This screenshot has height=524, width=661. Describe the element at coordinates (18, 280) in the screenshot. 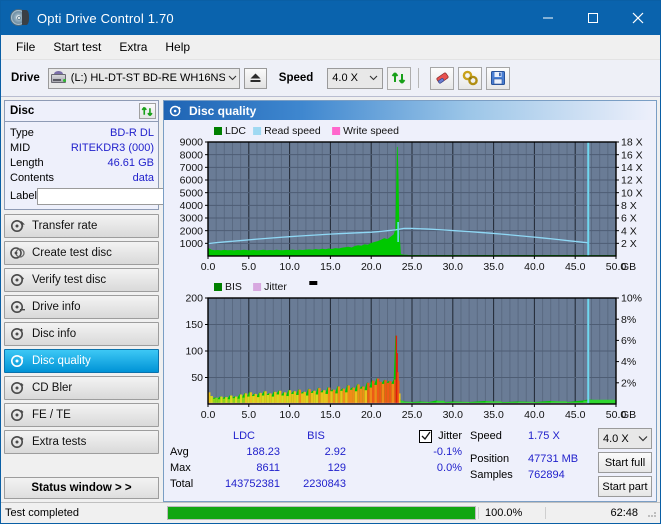

I see `disc-verify-icon` at that location.